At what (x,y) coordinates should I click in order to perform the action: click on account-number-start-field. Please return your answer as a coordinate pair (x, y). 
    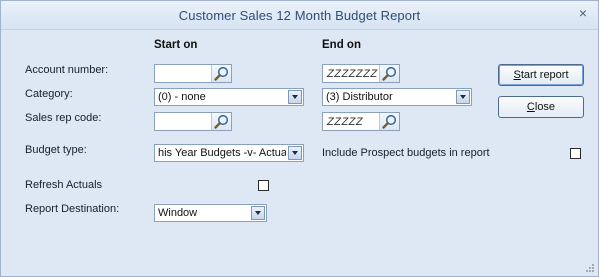
    Looking at the image, I should click on (193, 73).